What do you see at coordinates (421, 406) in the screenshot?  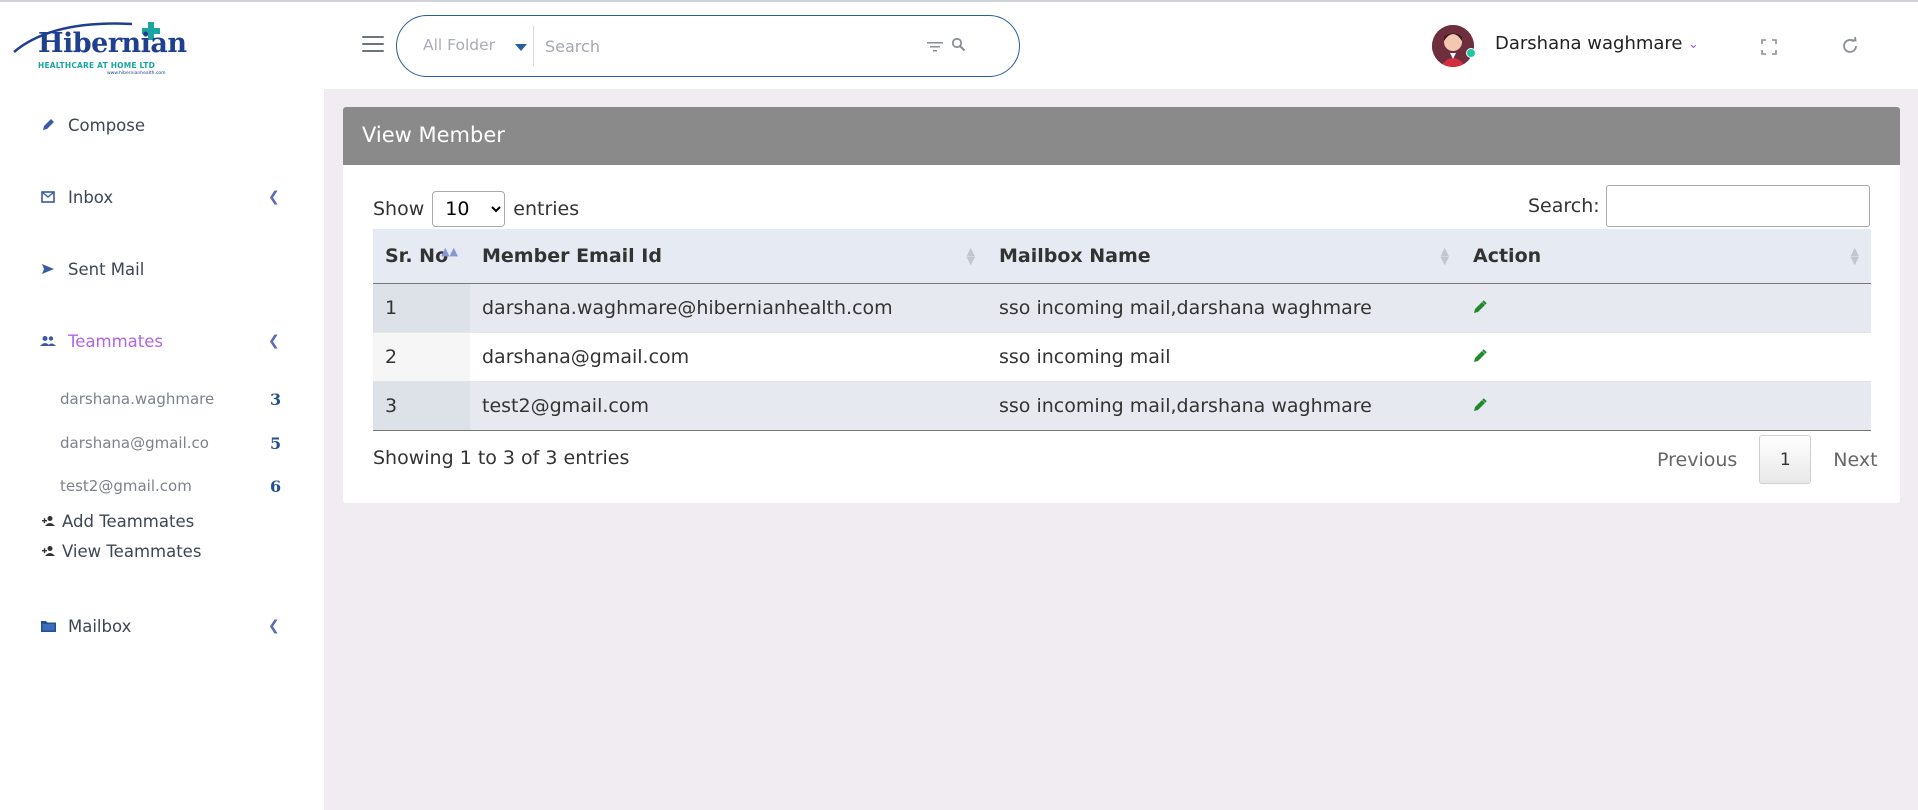 I see `cell-sr-no: 3` at bounding box center [421, 406].